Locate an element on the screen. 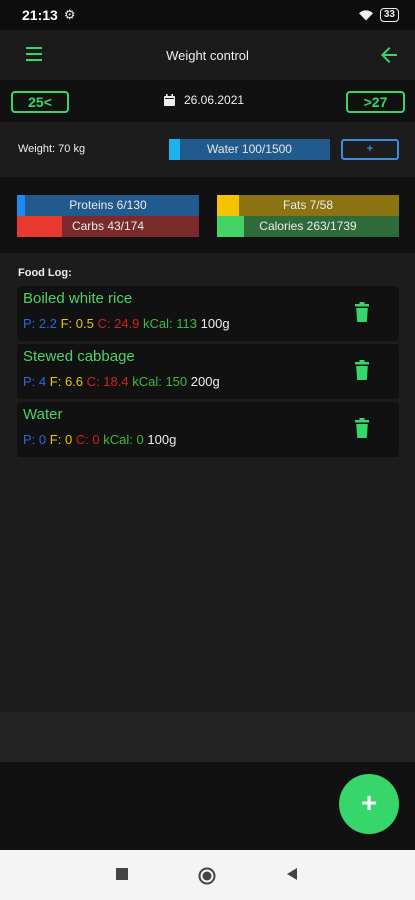 The height and width of the screenshot is (900, 415). page-title: Weight control is located at coordinates (207, 55).